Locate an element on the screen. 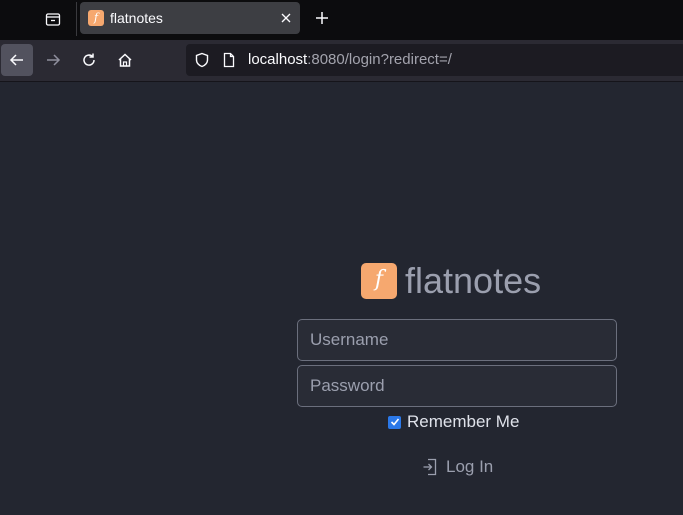  plus-icon is located at coordinates (322, 18).